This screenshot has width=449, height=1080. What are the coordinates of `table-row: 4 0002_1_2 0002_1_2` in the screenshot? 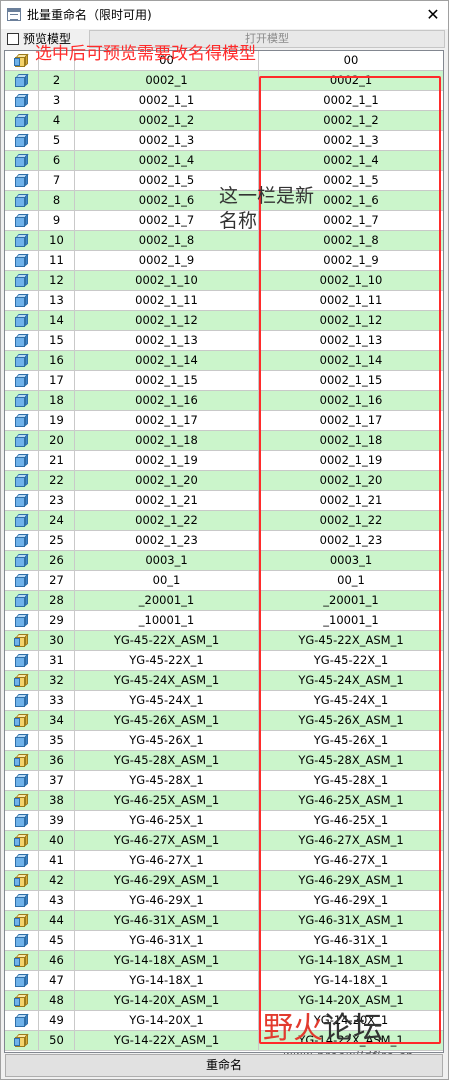 It's located at (224, 121).